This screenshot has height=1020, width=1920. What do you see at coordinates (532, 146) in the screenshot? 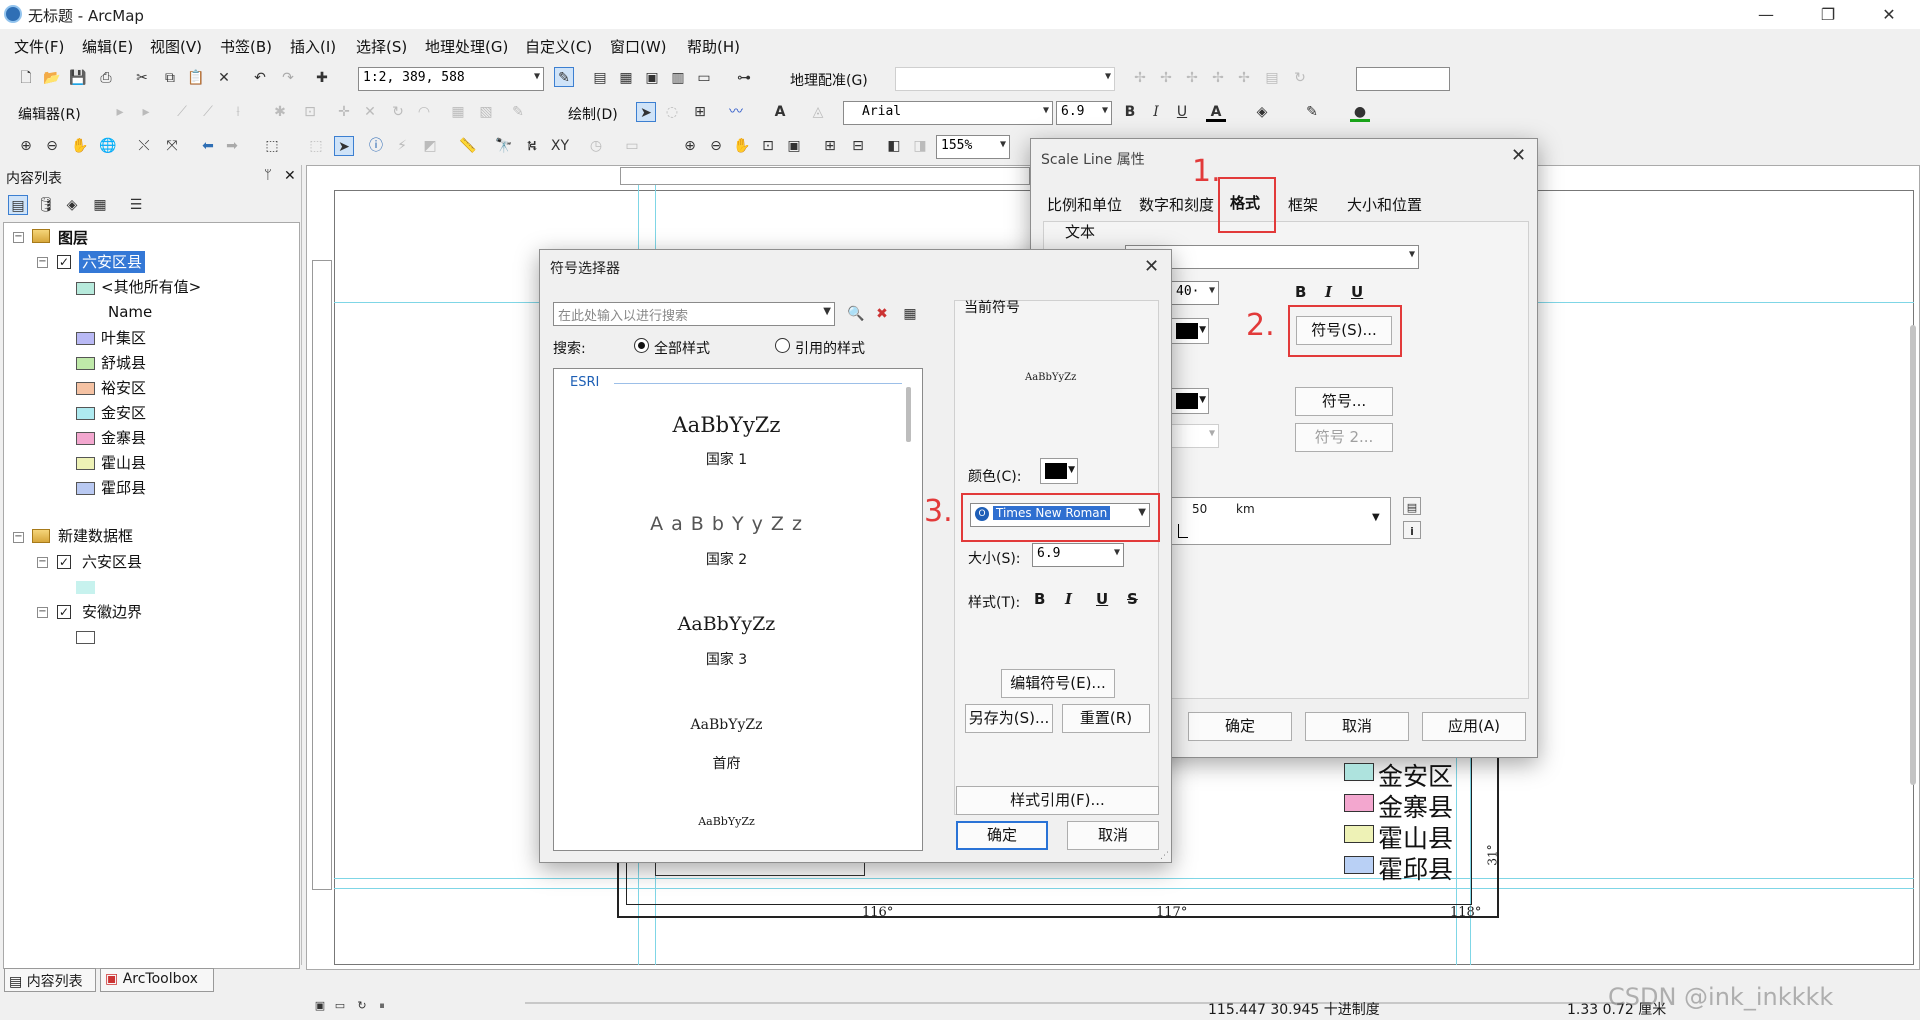
I see `find-route-icon: ⛕` at bounding box center [532, 146].